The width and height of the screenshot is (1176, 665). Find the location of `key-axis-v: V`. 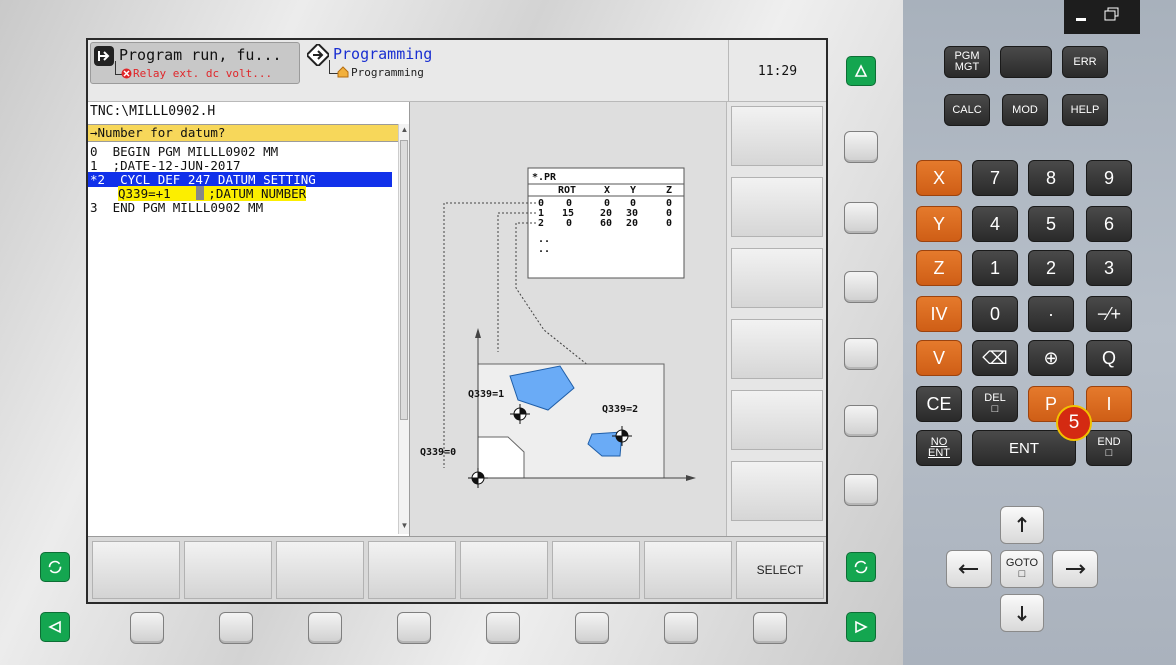

key-axis-v: V is located at coordinates (939, 358).